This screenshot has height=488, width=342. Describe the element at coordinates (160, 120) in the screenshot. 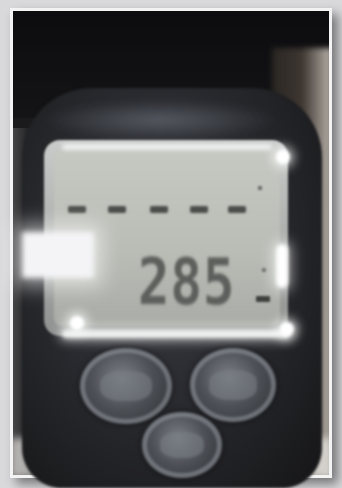

I see `meter-gloss` at that location.